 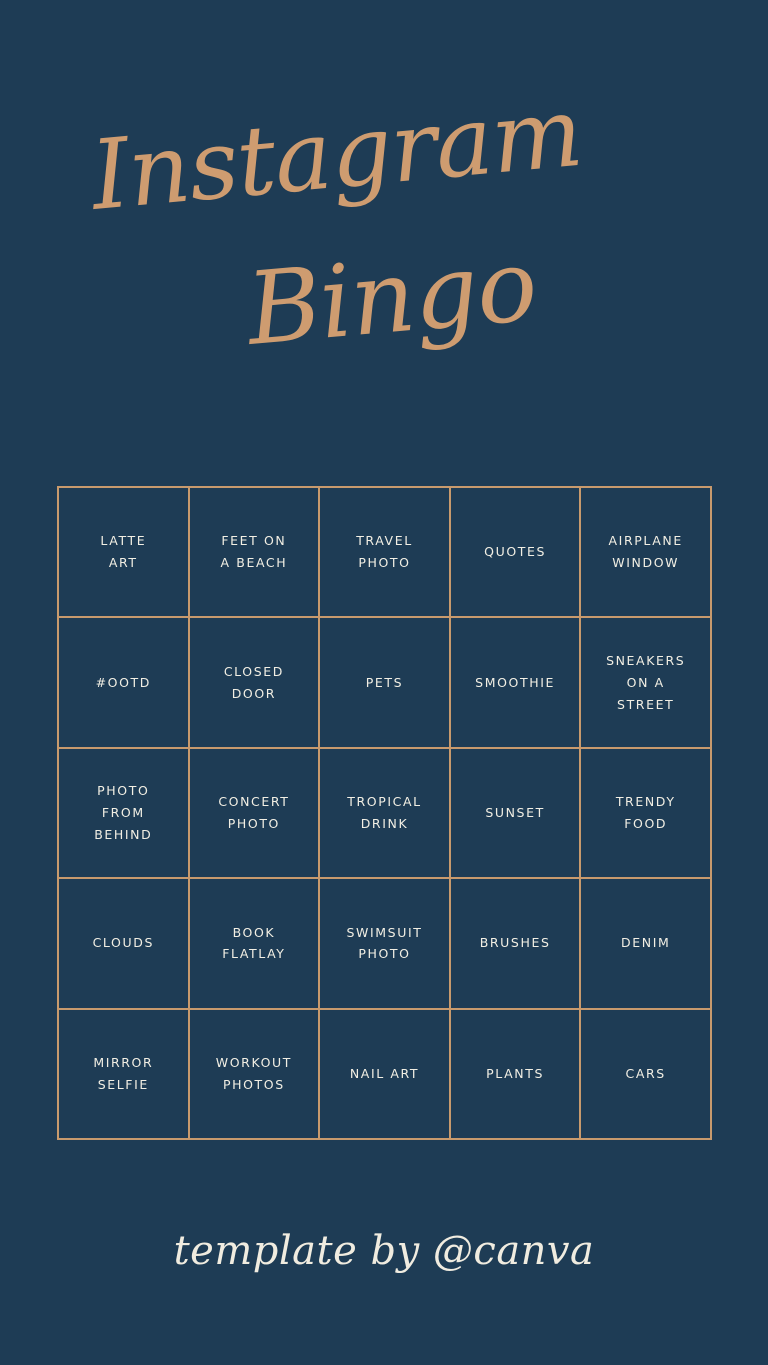 I want to click on bingo-cell-label: CLOUDS, so click(x=123, y=943).